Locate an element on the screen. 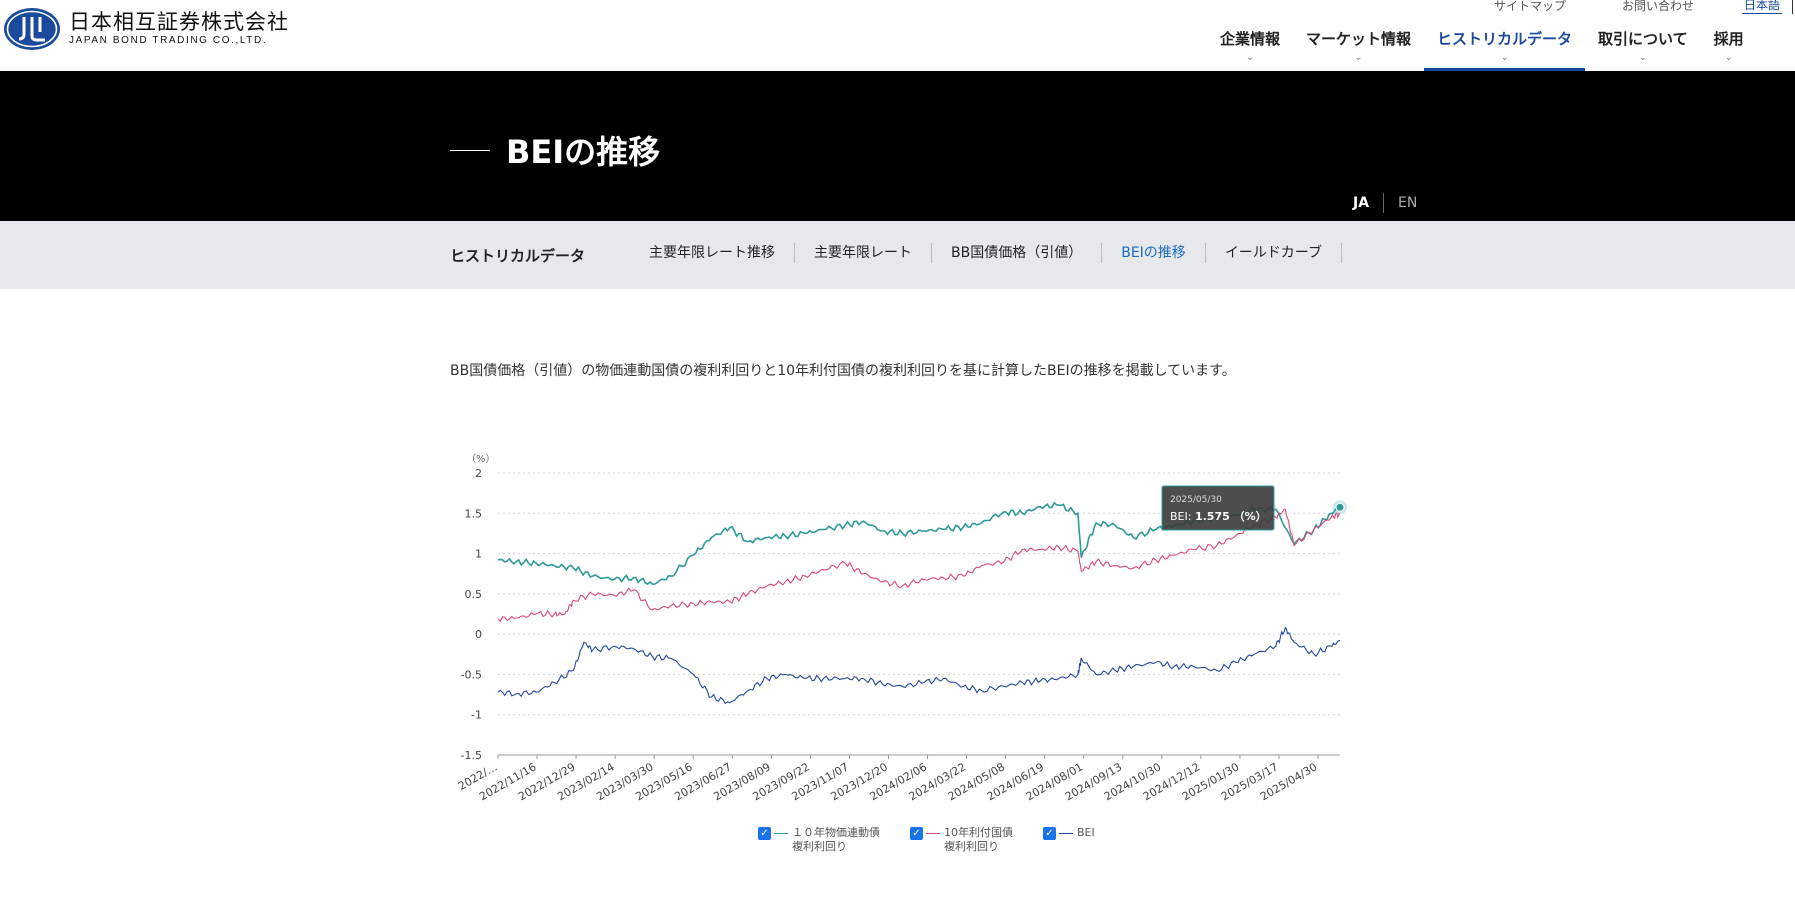 This screenshot has height=897, width=1795. y-tick-label: 1.5 is located at coordinates (474, 513).